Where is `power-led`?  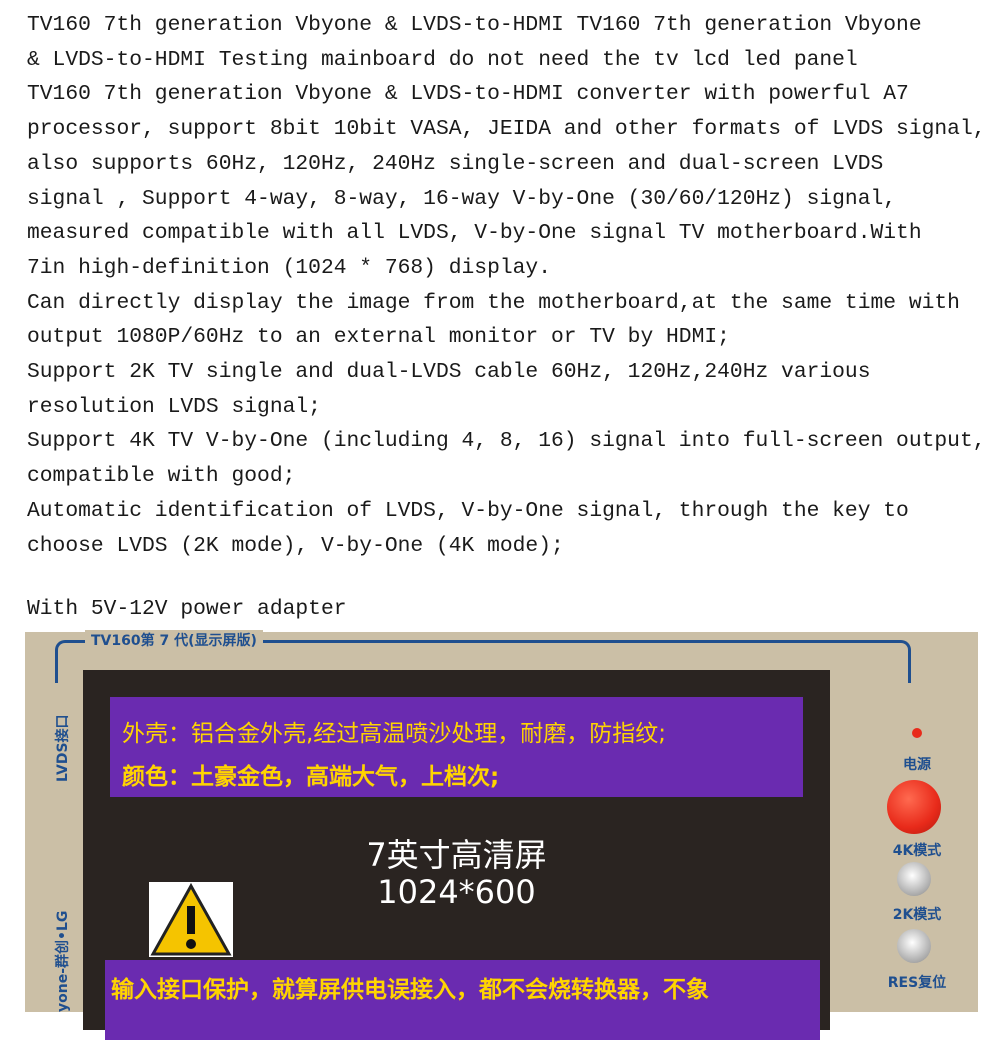
power-led is located at coordinates (917, 733).